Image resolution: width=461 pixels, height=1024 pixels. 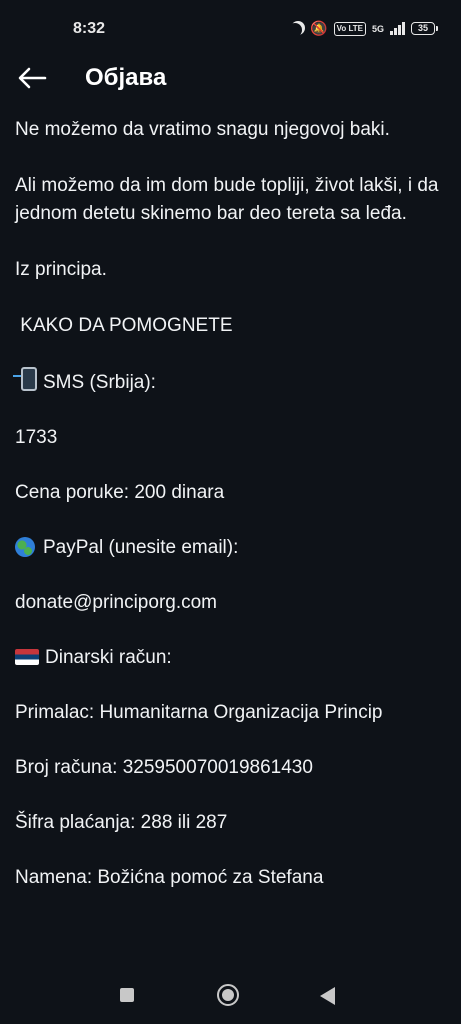 I want to click on paypal-label: PayPal (unesite email):, so click(x=141, y=547).